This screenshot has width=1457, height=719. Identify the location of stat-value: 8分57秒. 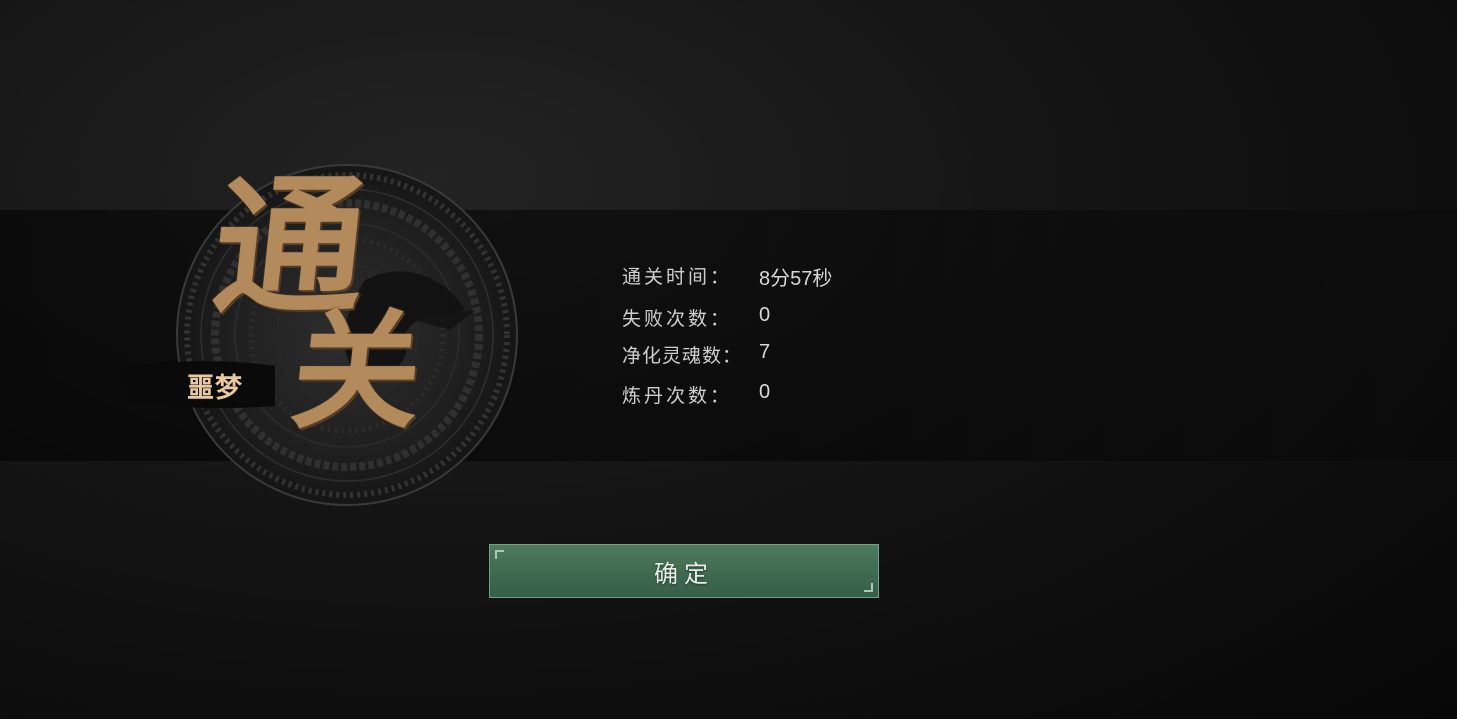
(796, 279).